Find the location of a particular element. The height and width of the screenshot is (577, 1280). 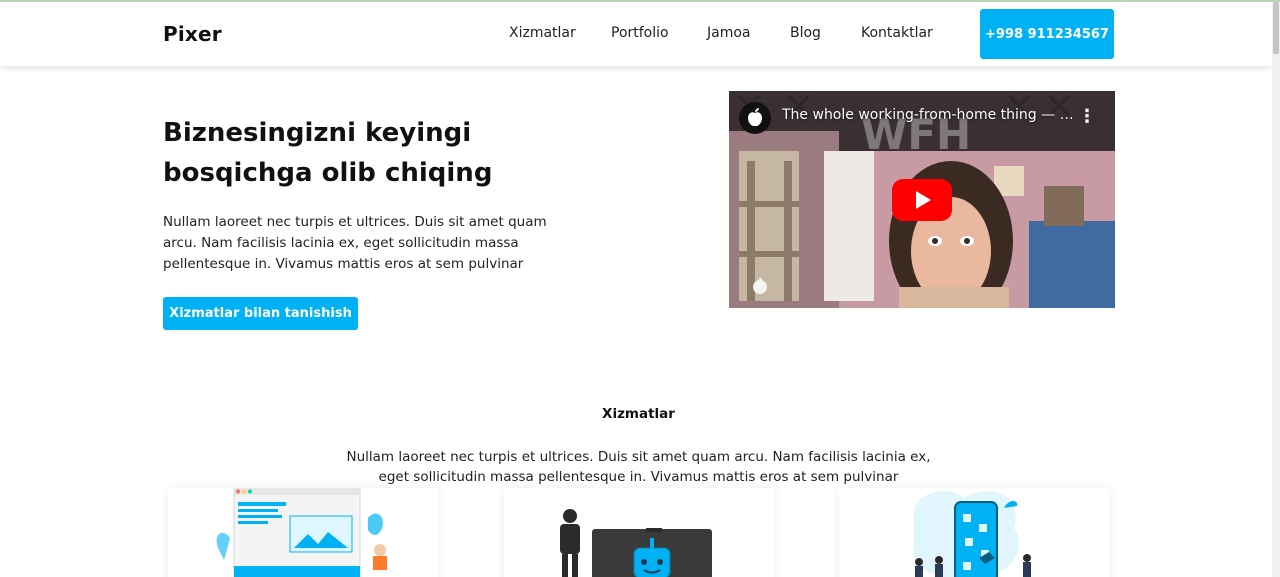

services-cta-button: Xizmatlar bilan tanishish is located at coordinates (260, 313).